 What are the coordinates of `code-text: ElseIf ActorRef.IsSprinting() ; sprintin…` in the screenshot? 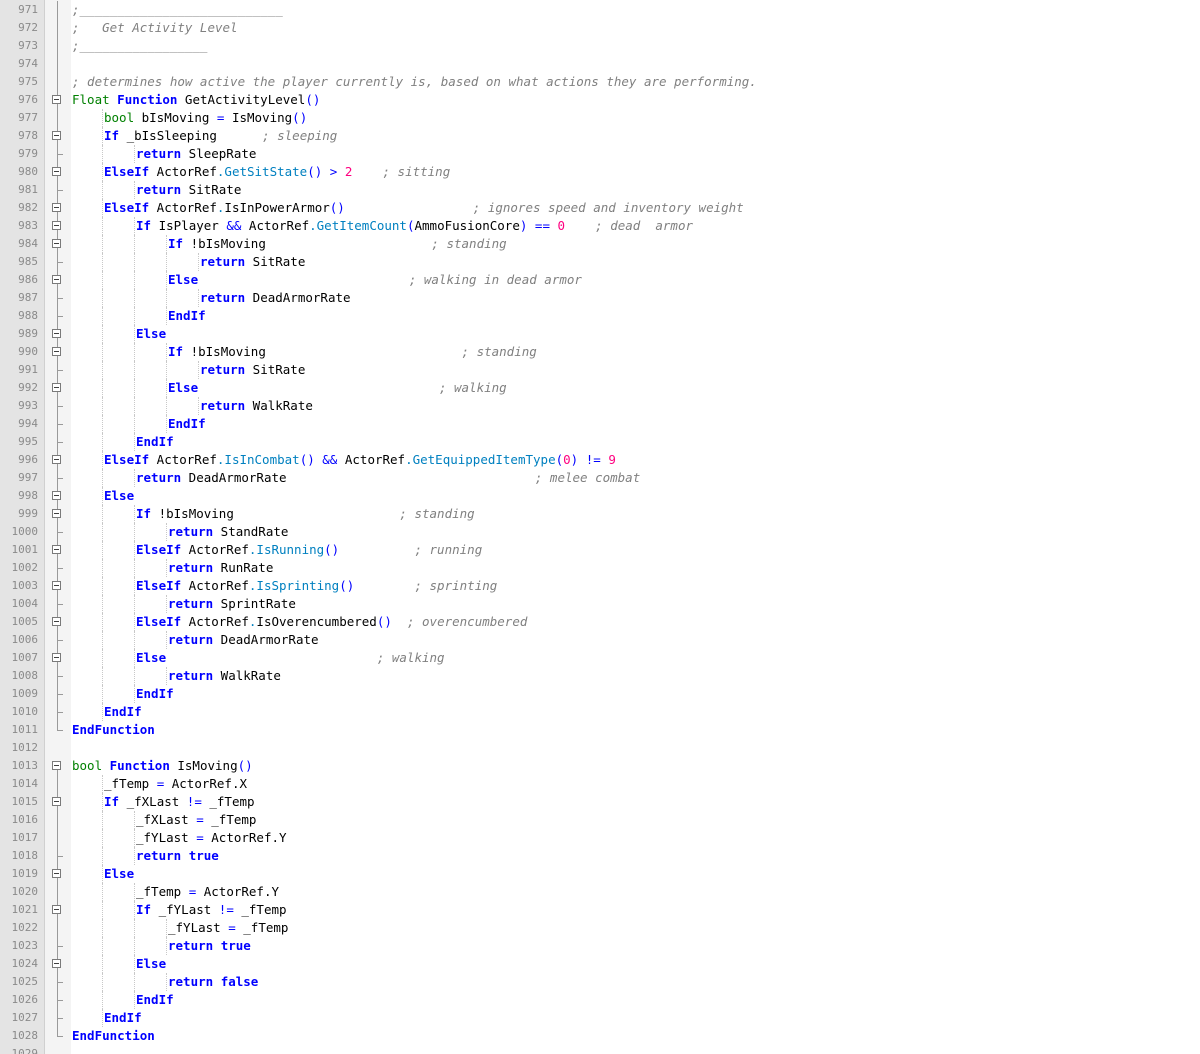 It's located at (316, 586).